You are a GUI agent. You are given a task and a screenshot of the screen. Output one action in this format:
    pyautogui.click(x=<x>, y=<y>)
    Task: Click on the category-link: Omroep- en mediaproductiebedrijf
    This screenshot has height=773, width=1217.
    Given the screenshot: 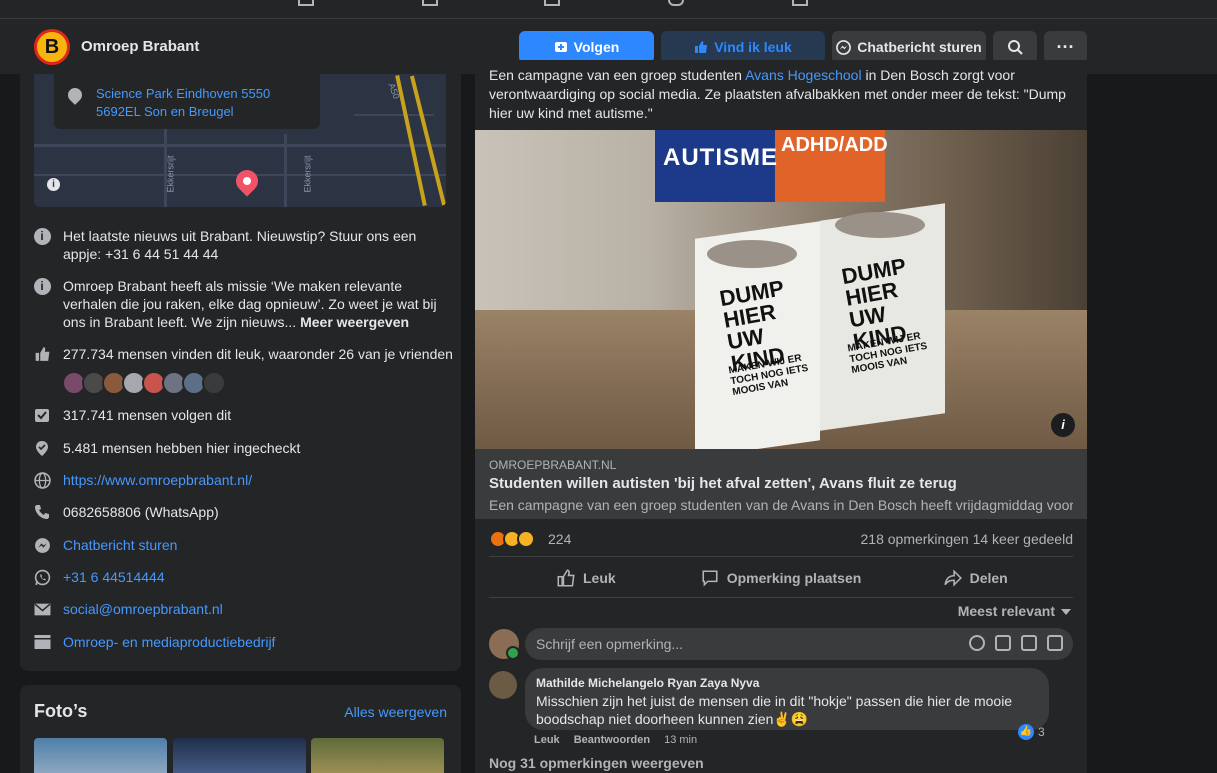 What is the action you would take?
    pyautogui.click(x=258, y=642)
    